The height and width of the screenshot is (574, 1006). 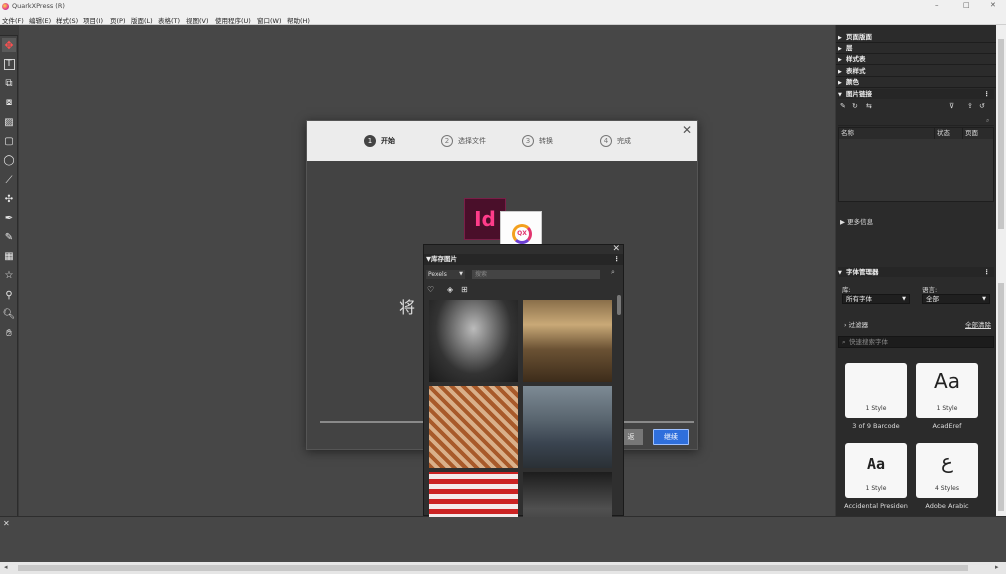 What do you see at coordinates (987, 94) in the screenshot?
I see `panel-menu-icon: ⋮` at bounding box center [987, 94].